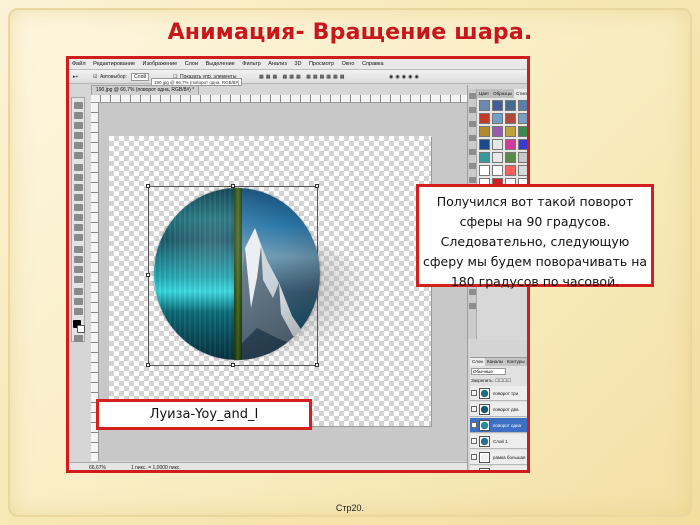  What do you see at coordinates (220, 64) in the screenshot?
I see `menu-item-select: Выделение` at bounding box center [220, 64].